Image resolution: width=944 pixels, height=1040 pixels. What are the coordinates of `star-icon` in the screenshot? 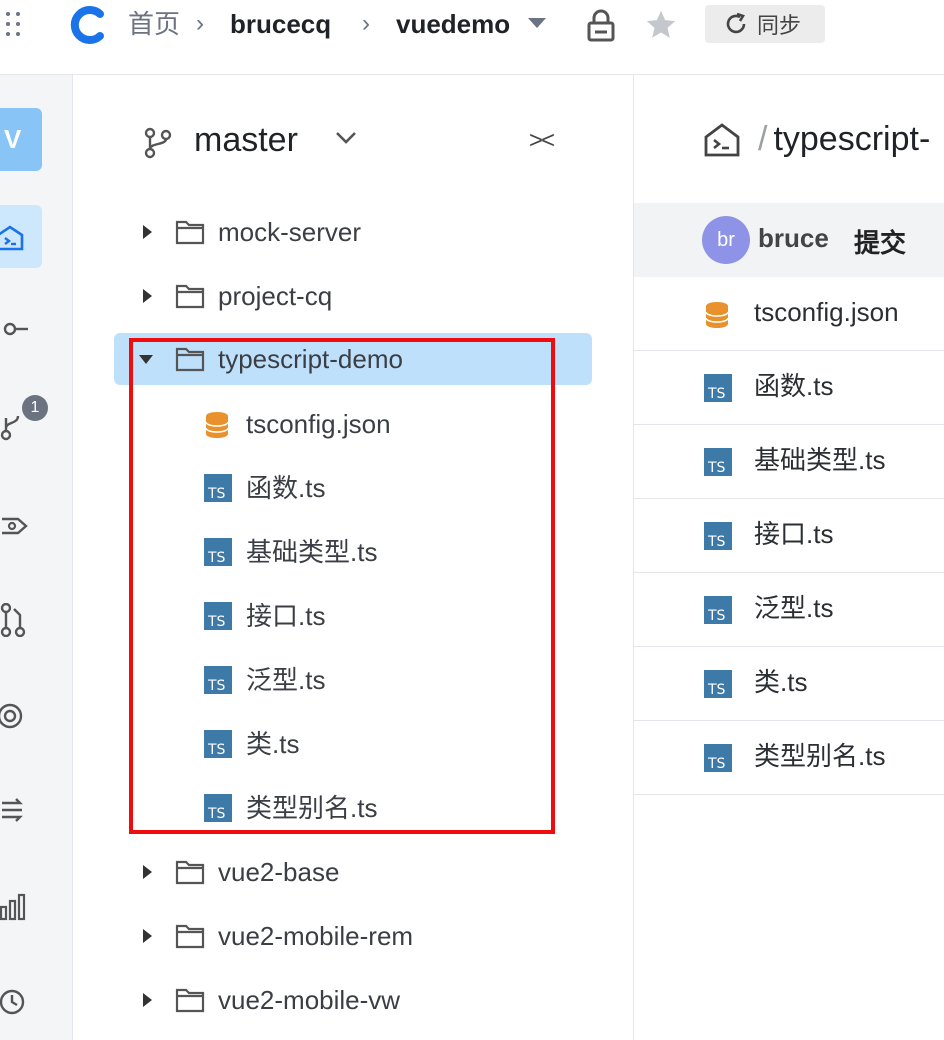 It's located at (661, 25).